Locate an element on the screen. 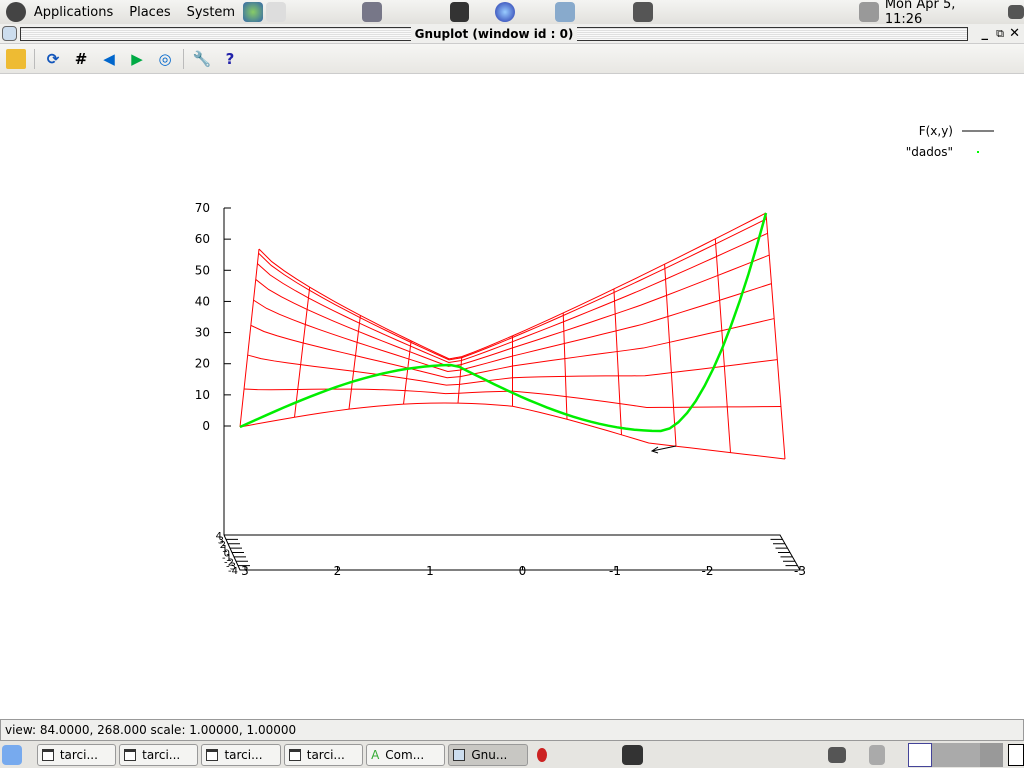 This screenshot has width=1024, height=768. terminal-icon is located at coordinates (459, 12).